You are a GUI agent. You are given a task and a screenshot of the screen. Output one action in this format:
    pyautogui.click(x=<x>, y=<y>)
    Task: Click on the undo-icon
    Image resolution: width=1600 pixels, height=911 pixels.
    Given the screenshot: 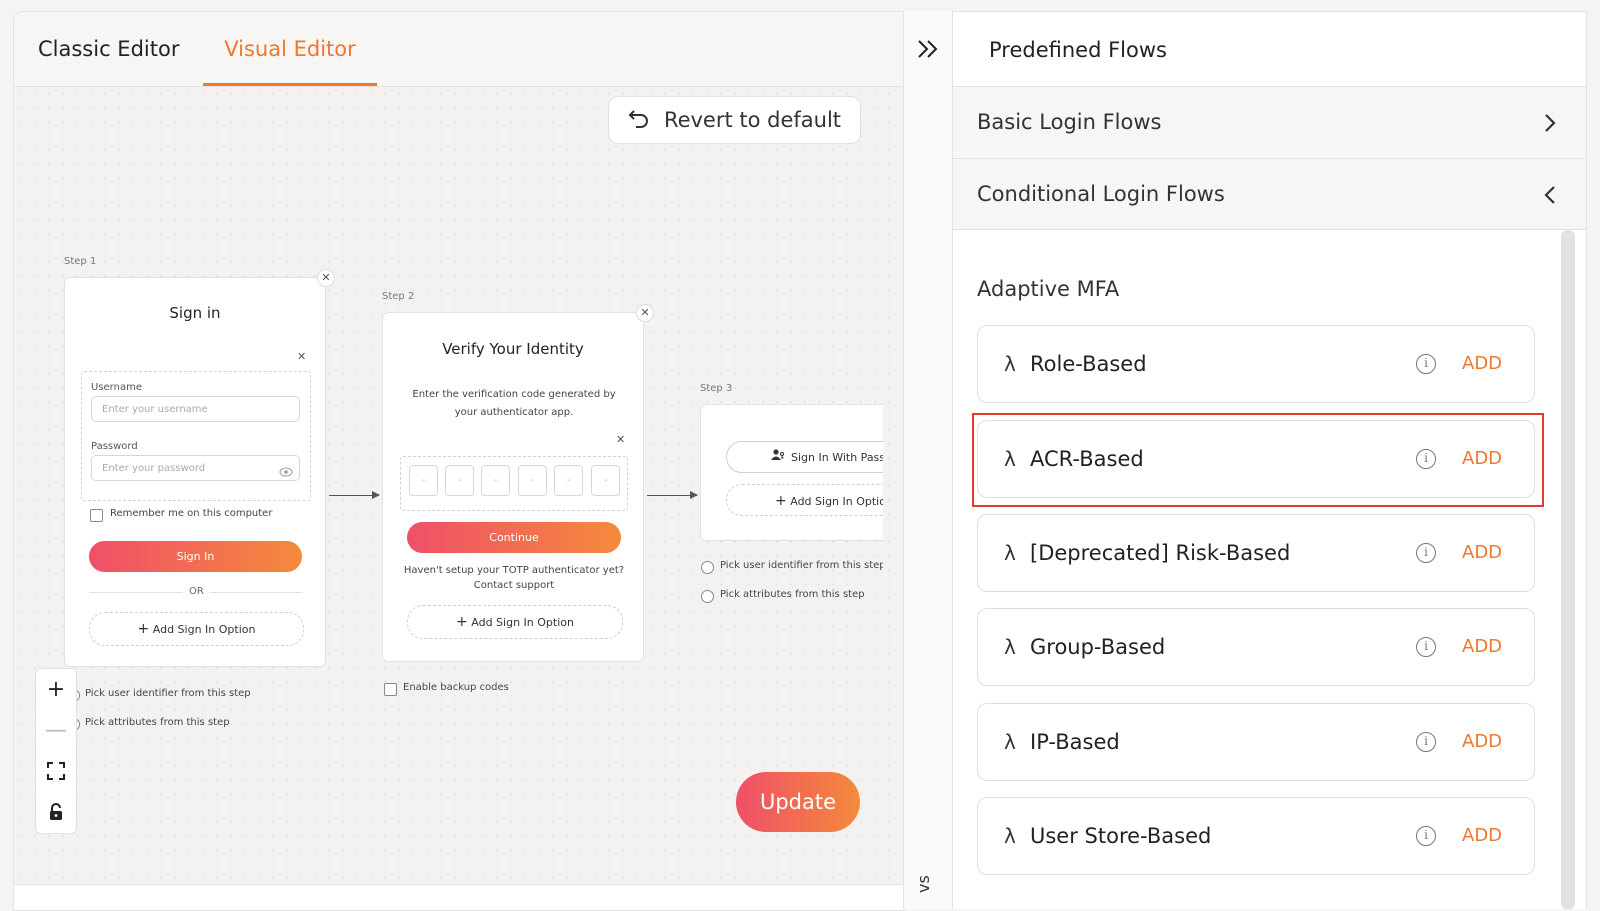 What is the action you would take?
    pyautogui.click(x=639, y=120)
    